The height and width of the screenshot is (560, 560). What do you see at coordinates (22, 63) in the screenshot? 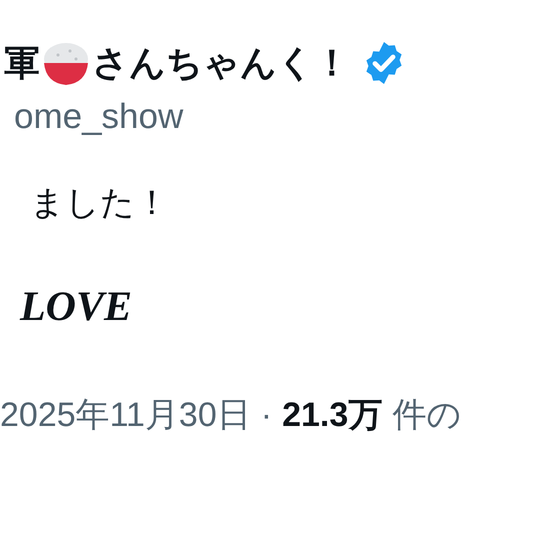
I see `display-name: 軍` at bounding box center [22, 63].